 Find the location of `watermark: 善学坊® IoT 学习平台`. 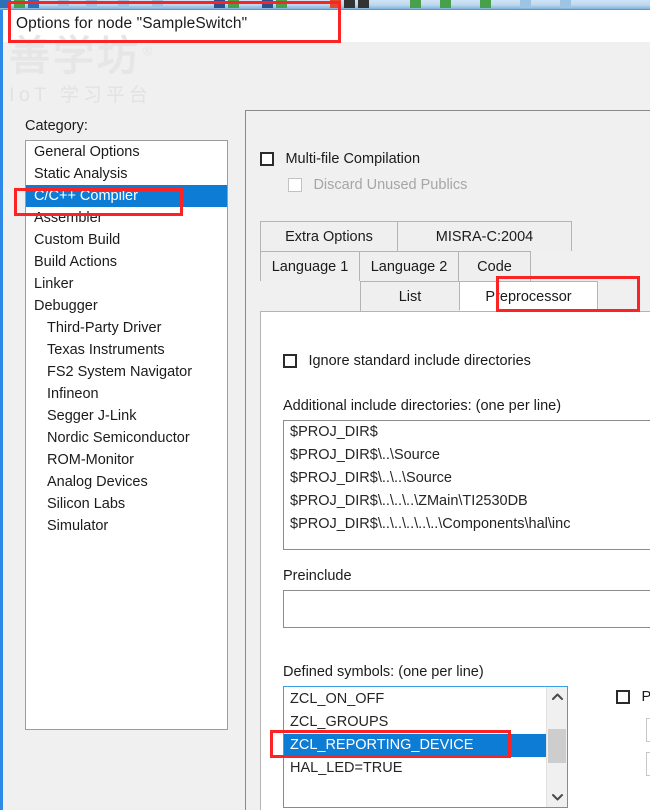

watermark: 善学坊® IoT 学习平台 is located at coordinates (119, 71).